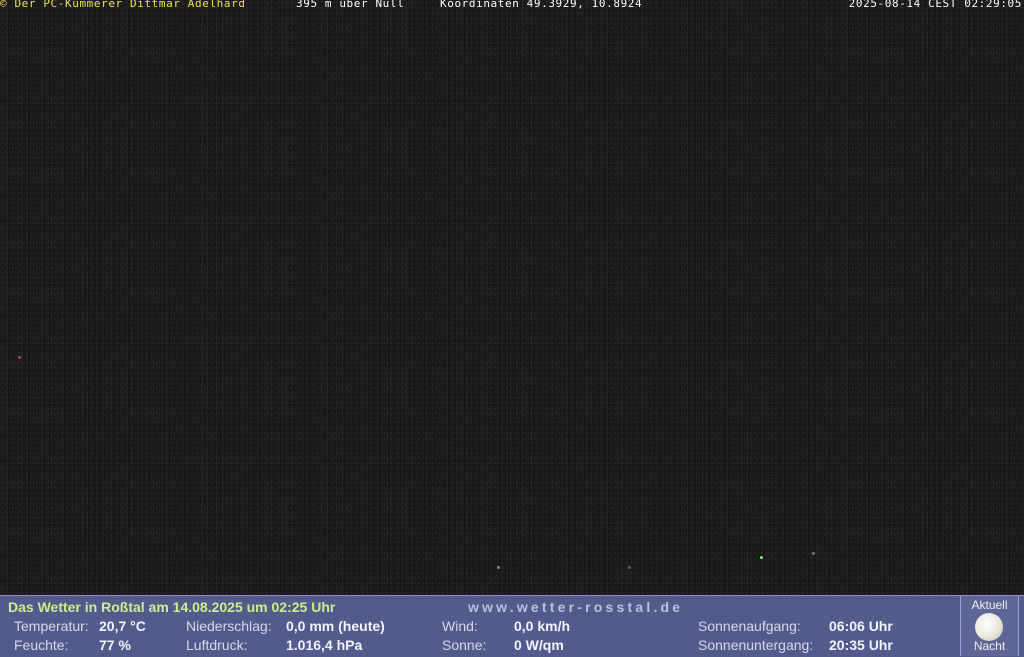 The width and height of the screenshot is (1024, 657). What do you see at coordinates (350, 5) in the screenshot?
I see `altitude-text: 395 m über Null` at bounding box center [350, 5].